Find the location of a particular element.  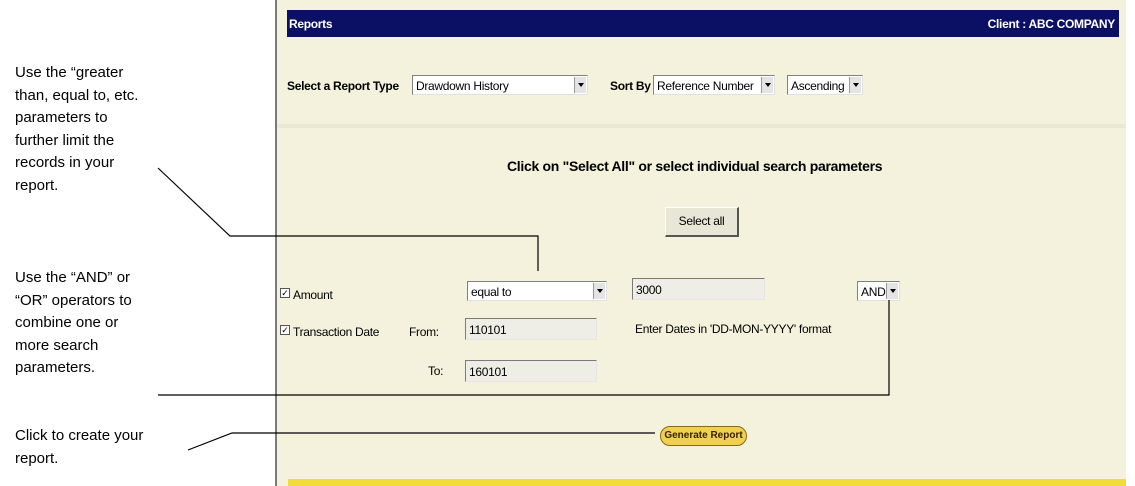

callout-line-connector is located at coordinates (524, 348).